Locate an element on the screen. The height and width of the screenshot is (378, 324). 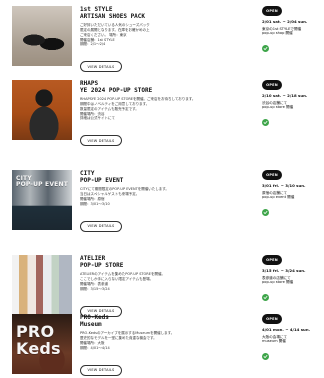
event-meta-line: pop-up event 開催 is located at coordinates (278, 197).